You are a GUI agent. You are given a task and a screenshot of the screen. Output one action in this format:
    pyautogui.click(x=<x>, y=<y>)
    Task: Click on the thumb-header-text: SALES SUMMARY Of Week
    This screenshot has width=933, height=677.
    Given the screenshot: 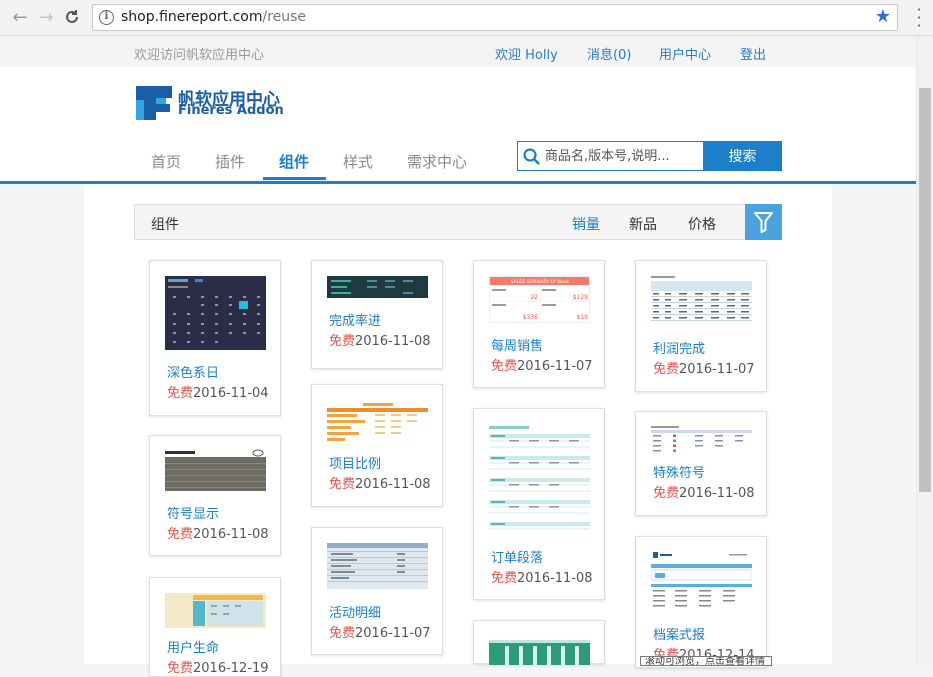 What is the action you would take?
    pyautogui.click(x=540, y=282)
    